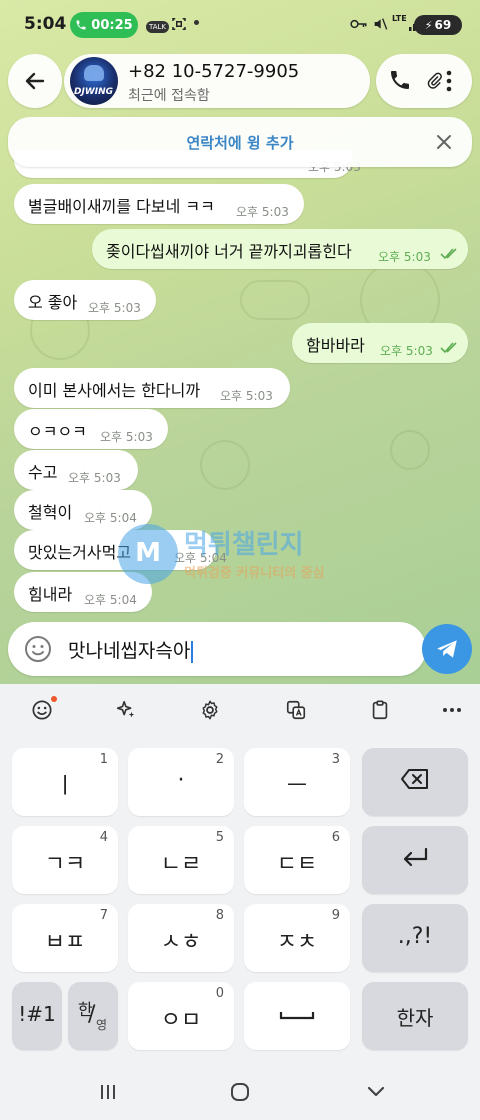 This screenshot has width=480, height=1120. I want to click on keyboard-more-button, so click(452, 710).